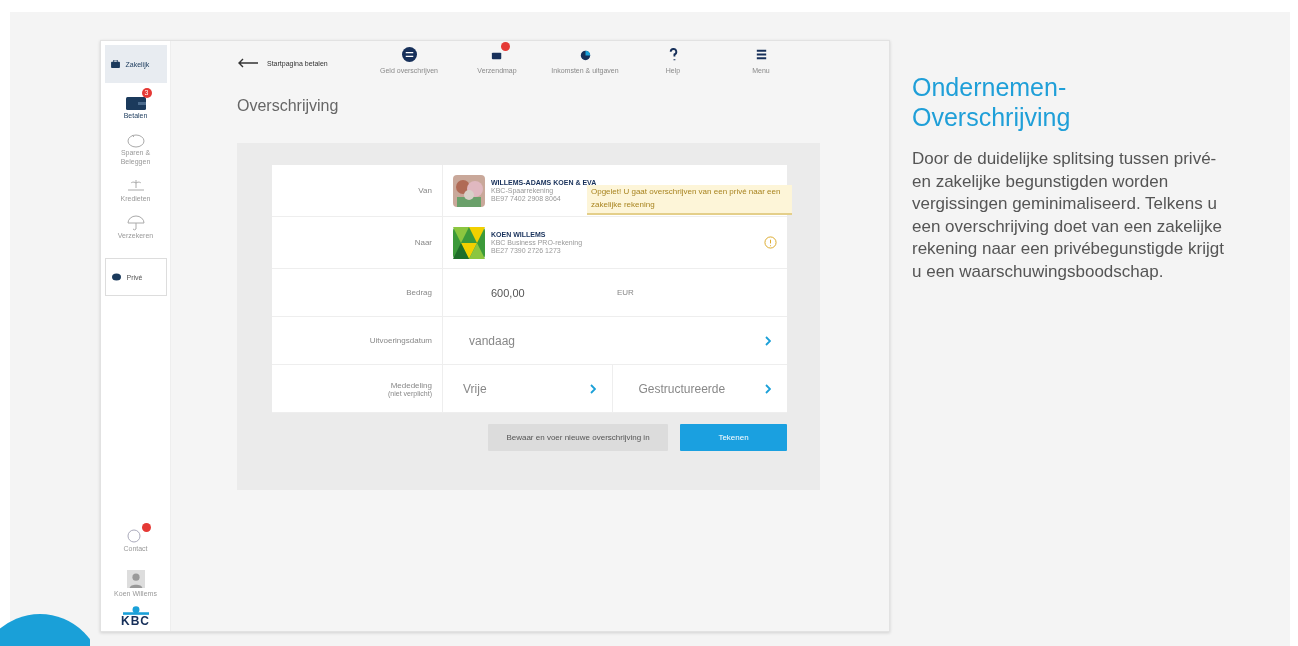  Describe the element at coordinates (357, 190) in the screenshot. I see `field-label: Van` at that location.